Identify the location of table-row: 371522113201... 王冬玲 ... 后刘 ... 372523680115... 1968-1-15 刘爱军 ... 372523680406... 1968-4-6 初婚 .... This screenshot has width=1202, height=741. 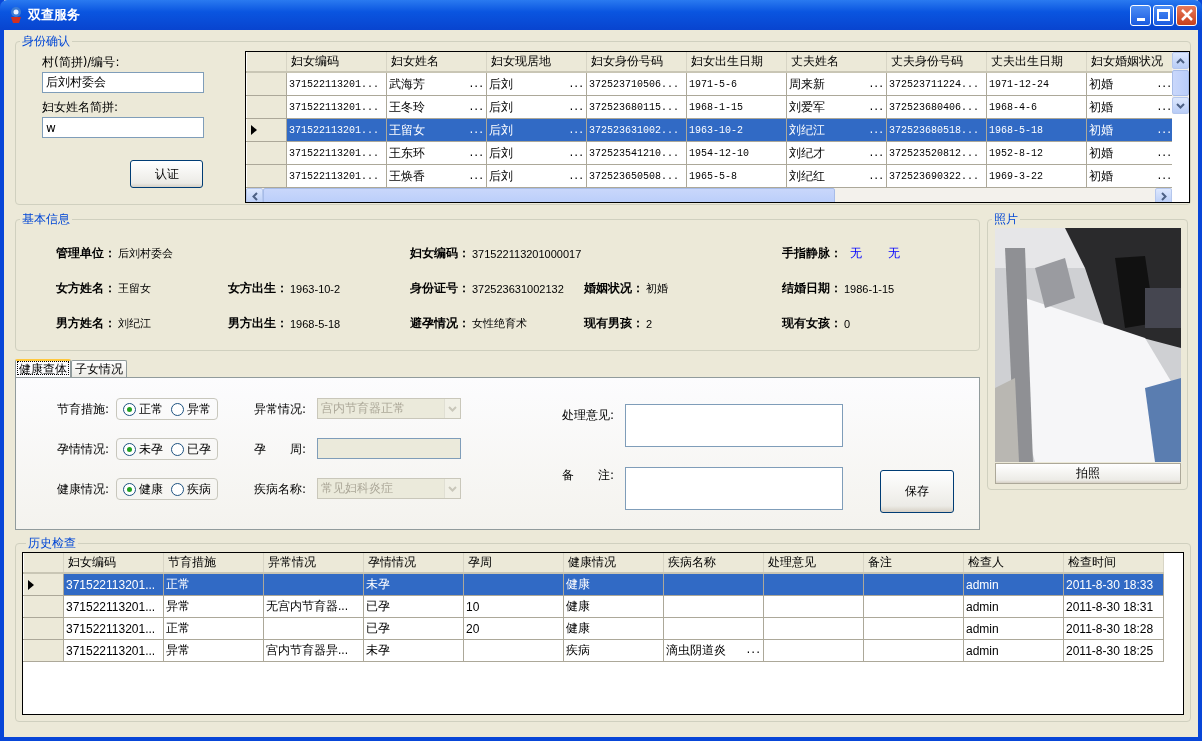
(709, 107).